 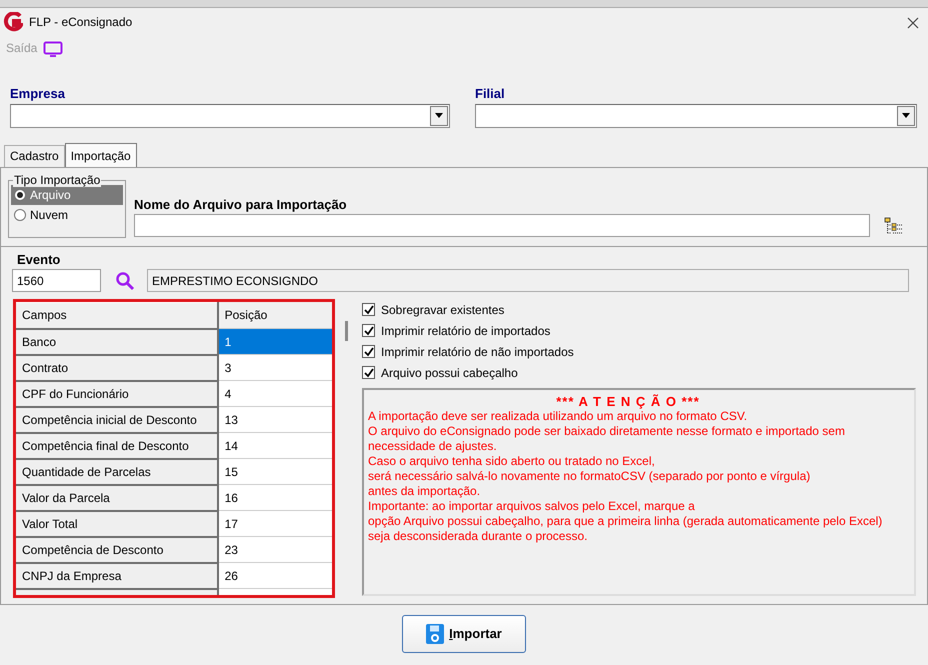 What do you see at coordinates (275, 393) in the screenshot?
I see `table-cell: 4` at bounding box center [275, 393].